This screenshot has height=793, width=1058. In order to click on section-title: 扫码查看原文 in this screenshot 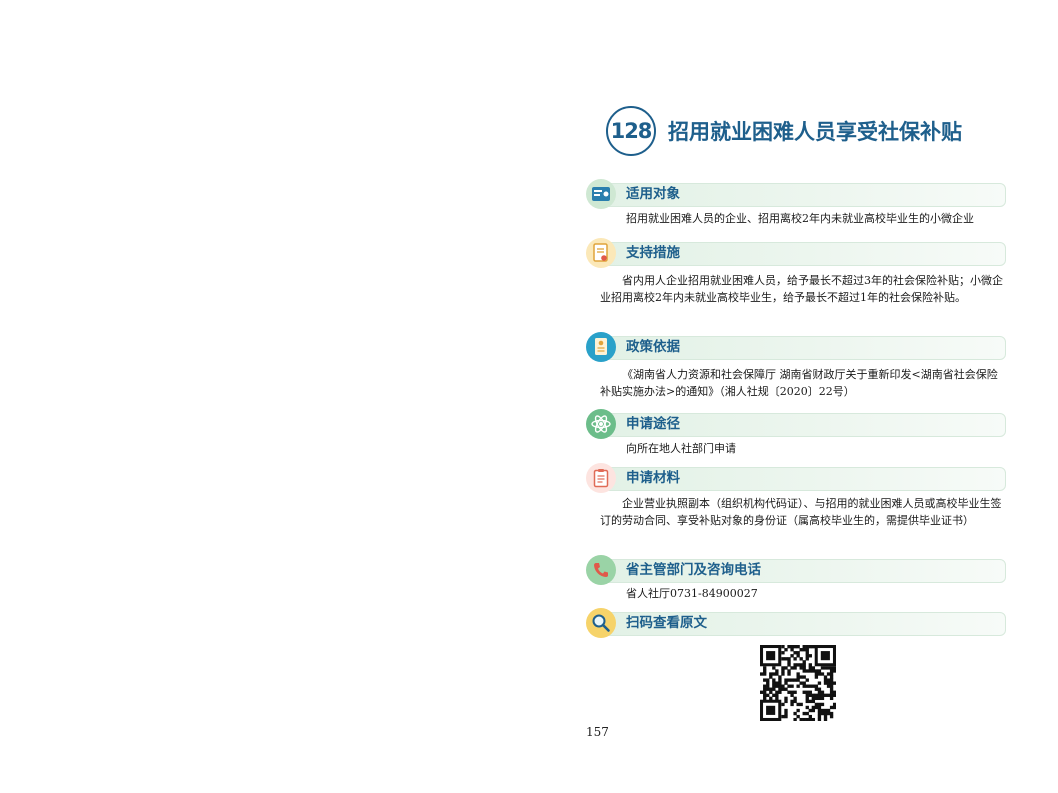, I will do `click(666, 623)`.